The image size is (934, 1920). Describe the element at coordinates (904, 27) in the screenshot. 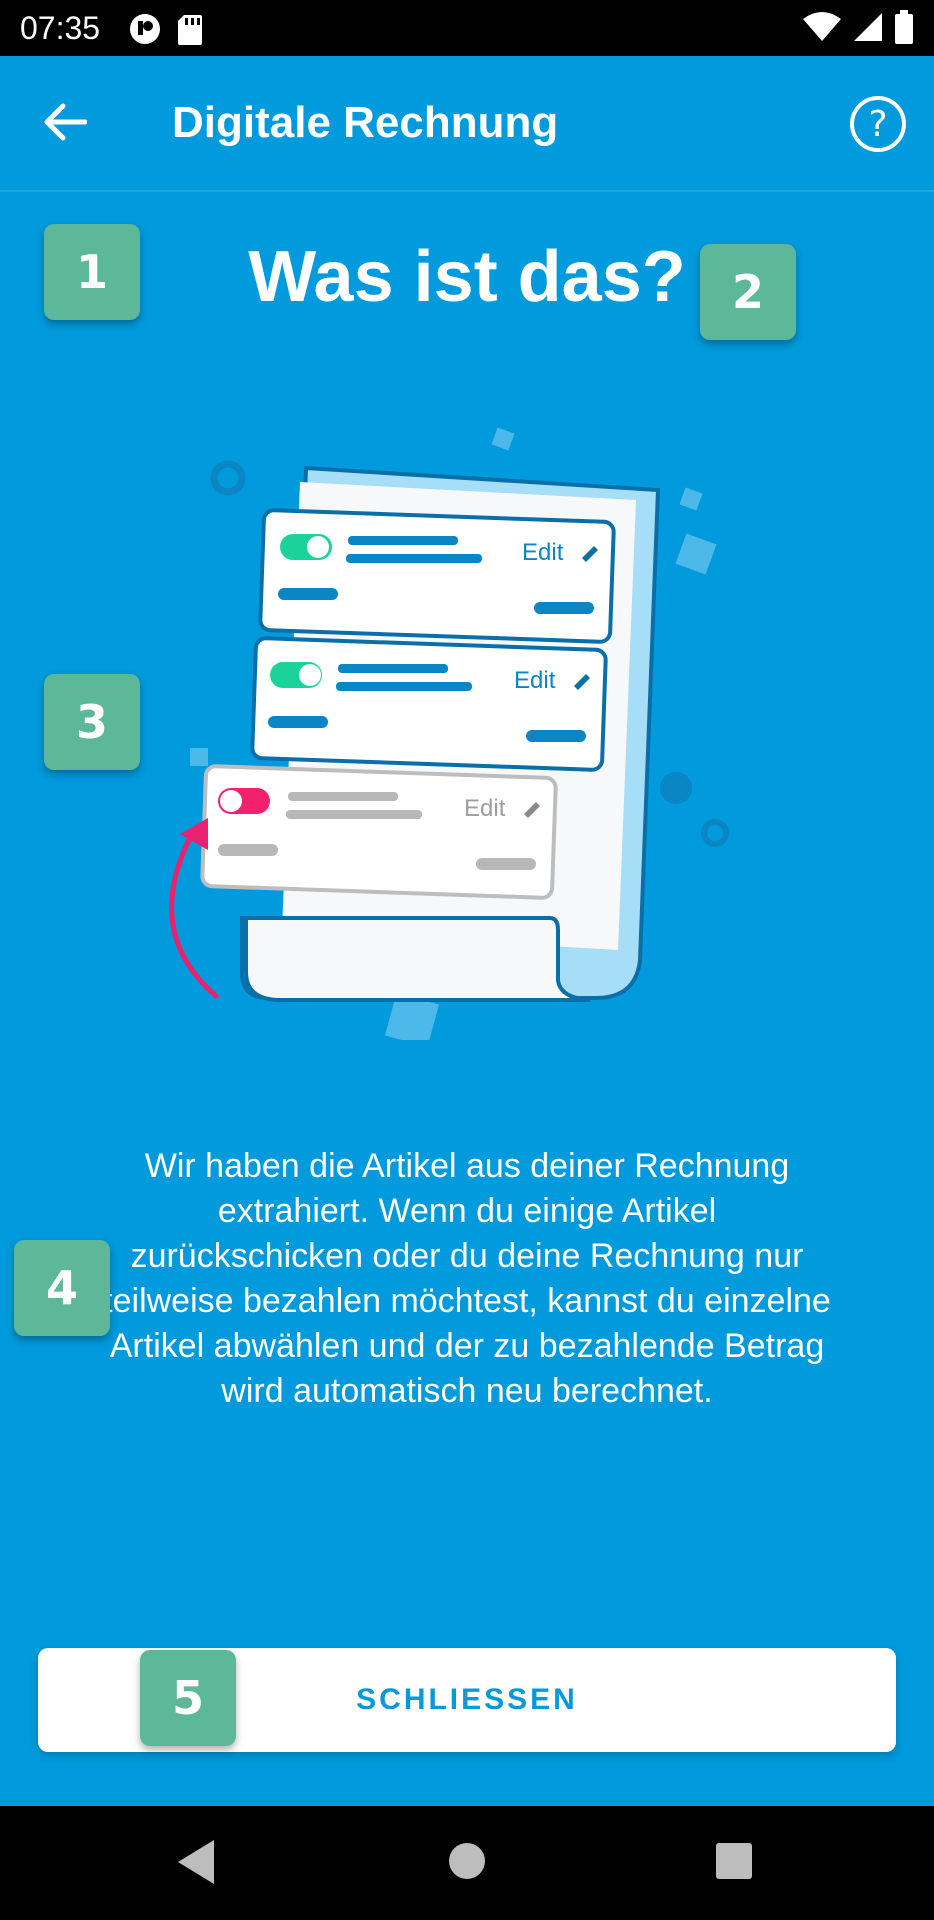

I see `battery-icon` at that location.